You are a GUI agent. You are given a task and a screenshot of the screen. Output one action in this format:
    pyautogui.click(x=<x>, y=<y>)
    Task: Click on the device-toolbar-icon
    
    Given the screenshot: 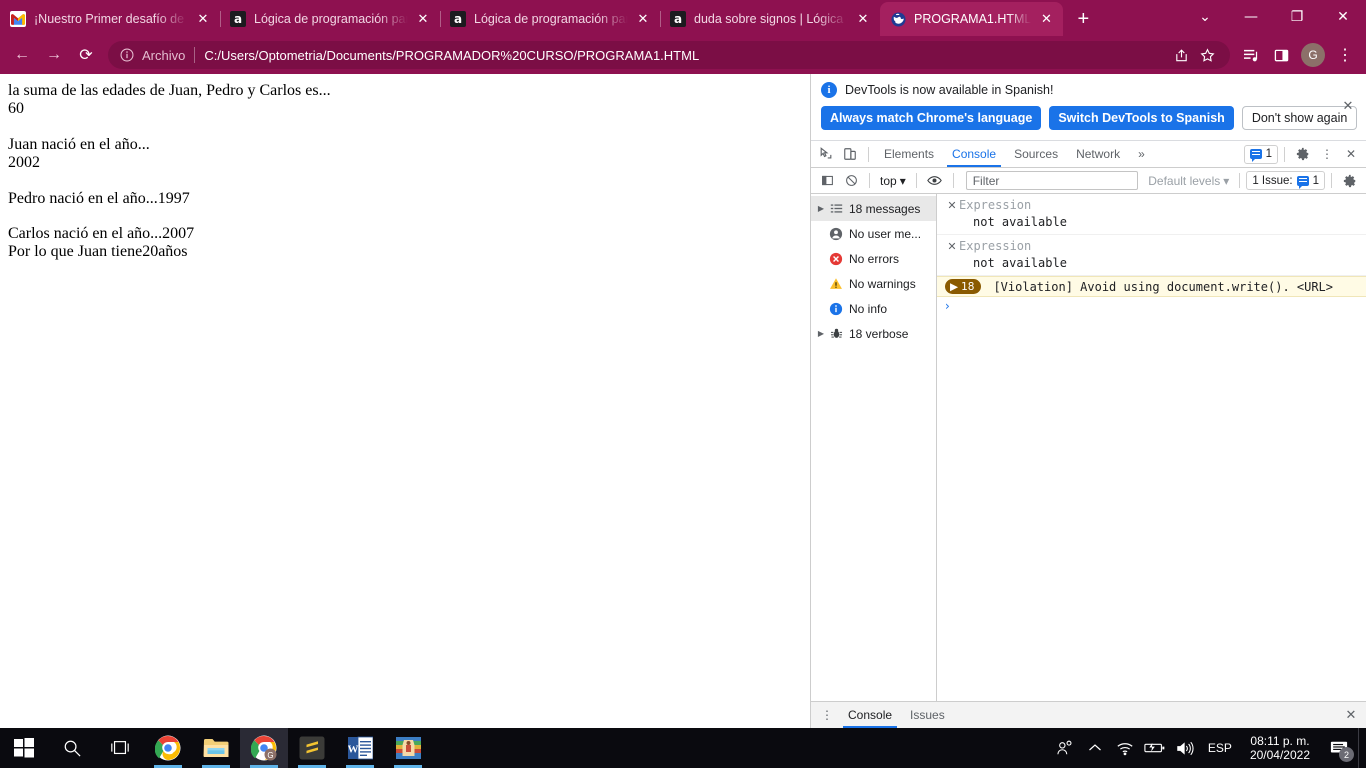 What is the action you would take?
    pyautogui.click(x=850, y=154)
    